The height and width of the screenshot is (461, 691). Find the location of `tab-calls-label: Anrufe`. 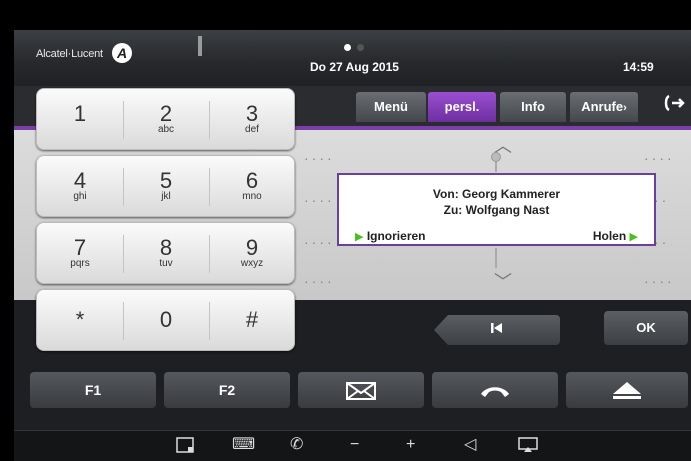

tab-calls-label: Anrufe is located at coordinates (602, 106).